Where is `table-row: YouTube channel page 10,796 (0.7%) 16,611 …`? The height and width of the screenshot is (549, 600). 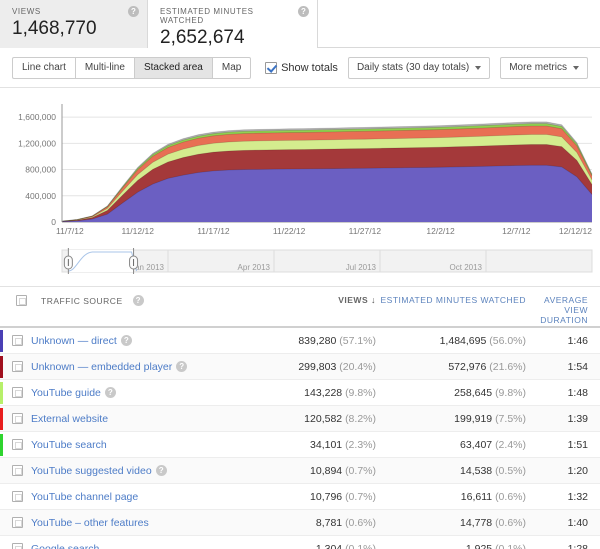
table-row: YouTube channel page 10,796 (0.7%) 16,611 … is located at coordinates (300, 497).